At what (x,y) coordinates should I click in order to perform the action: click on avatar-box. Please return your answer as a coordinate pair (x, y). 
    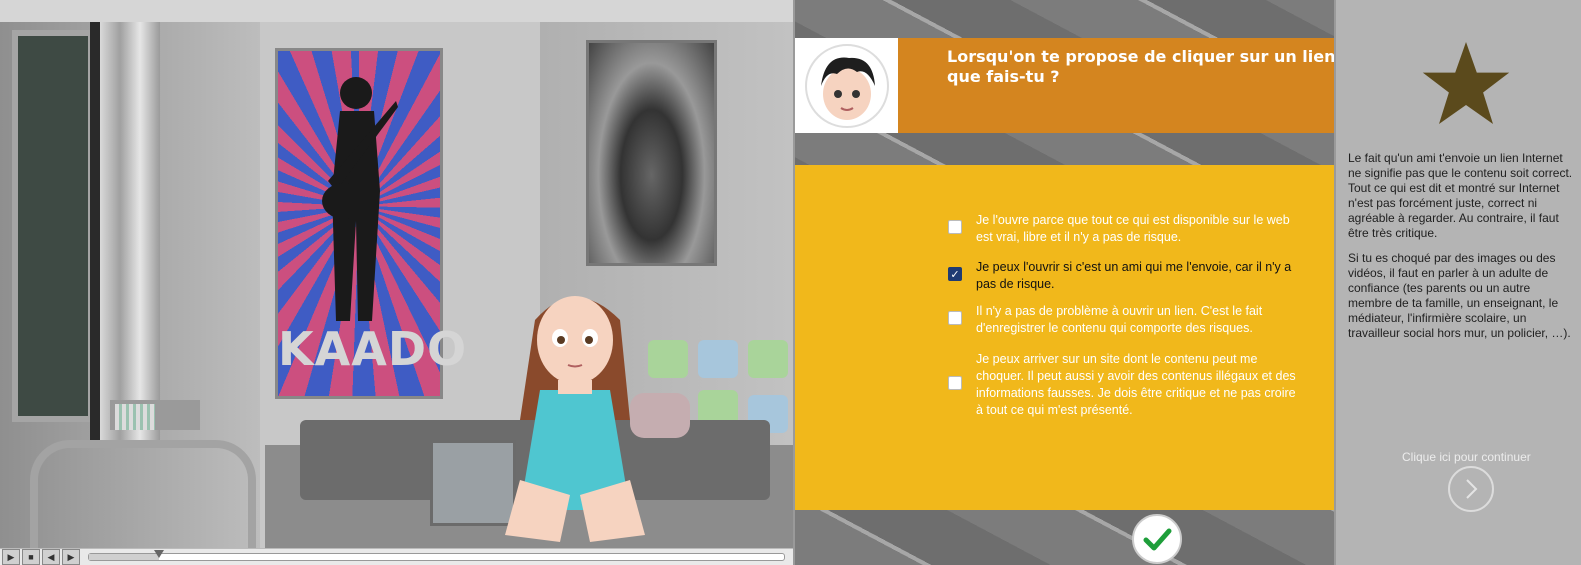
    Looking at the image, I should click on (846, 85).